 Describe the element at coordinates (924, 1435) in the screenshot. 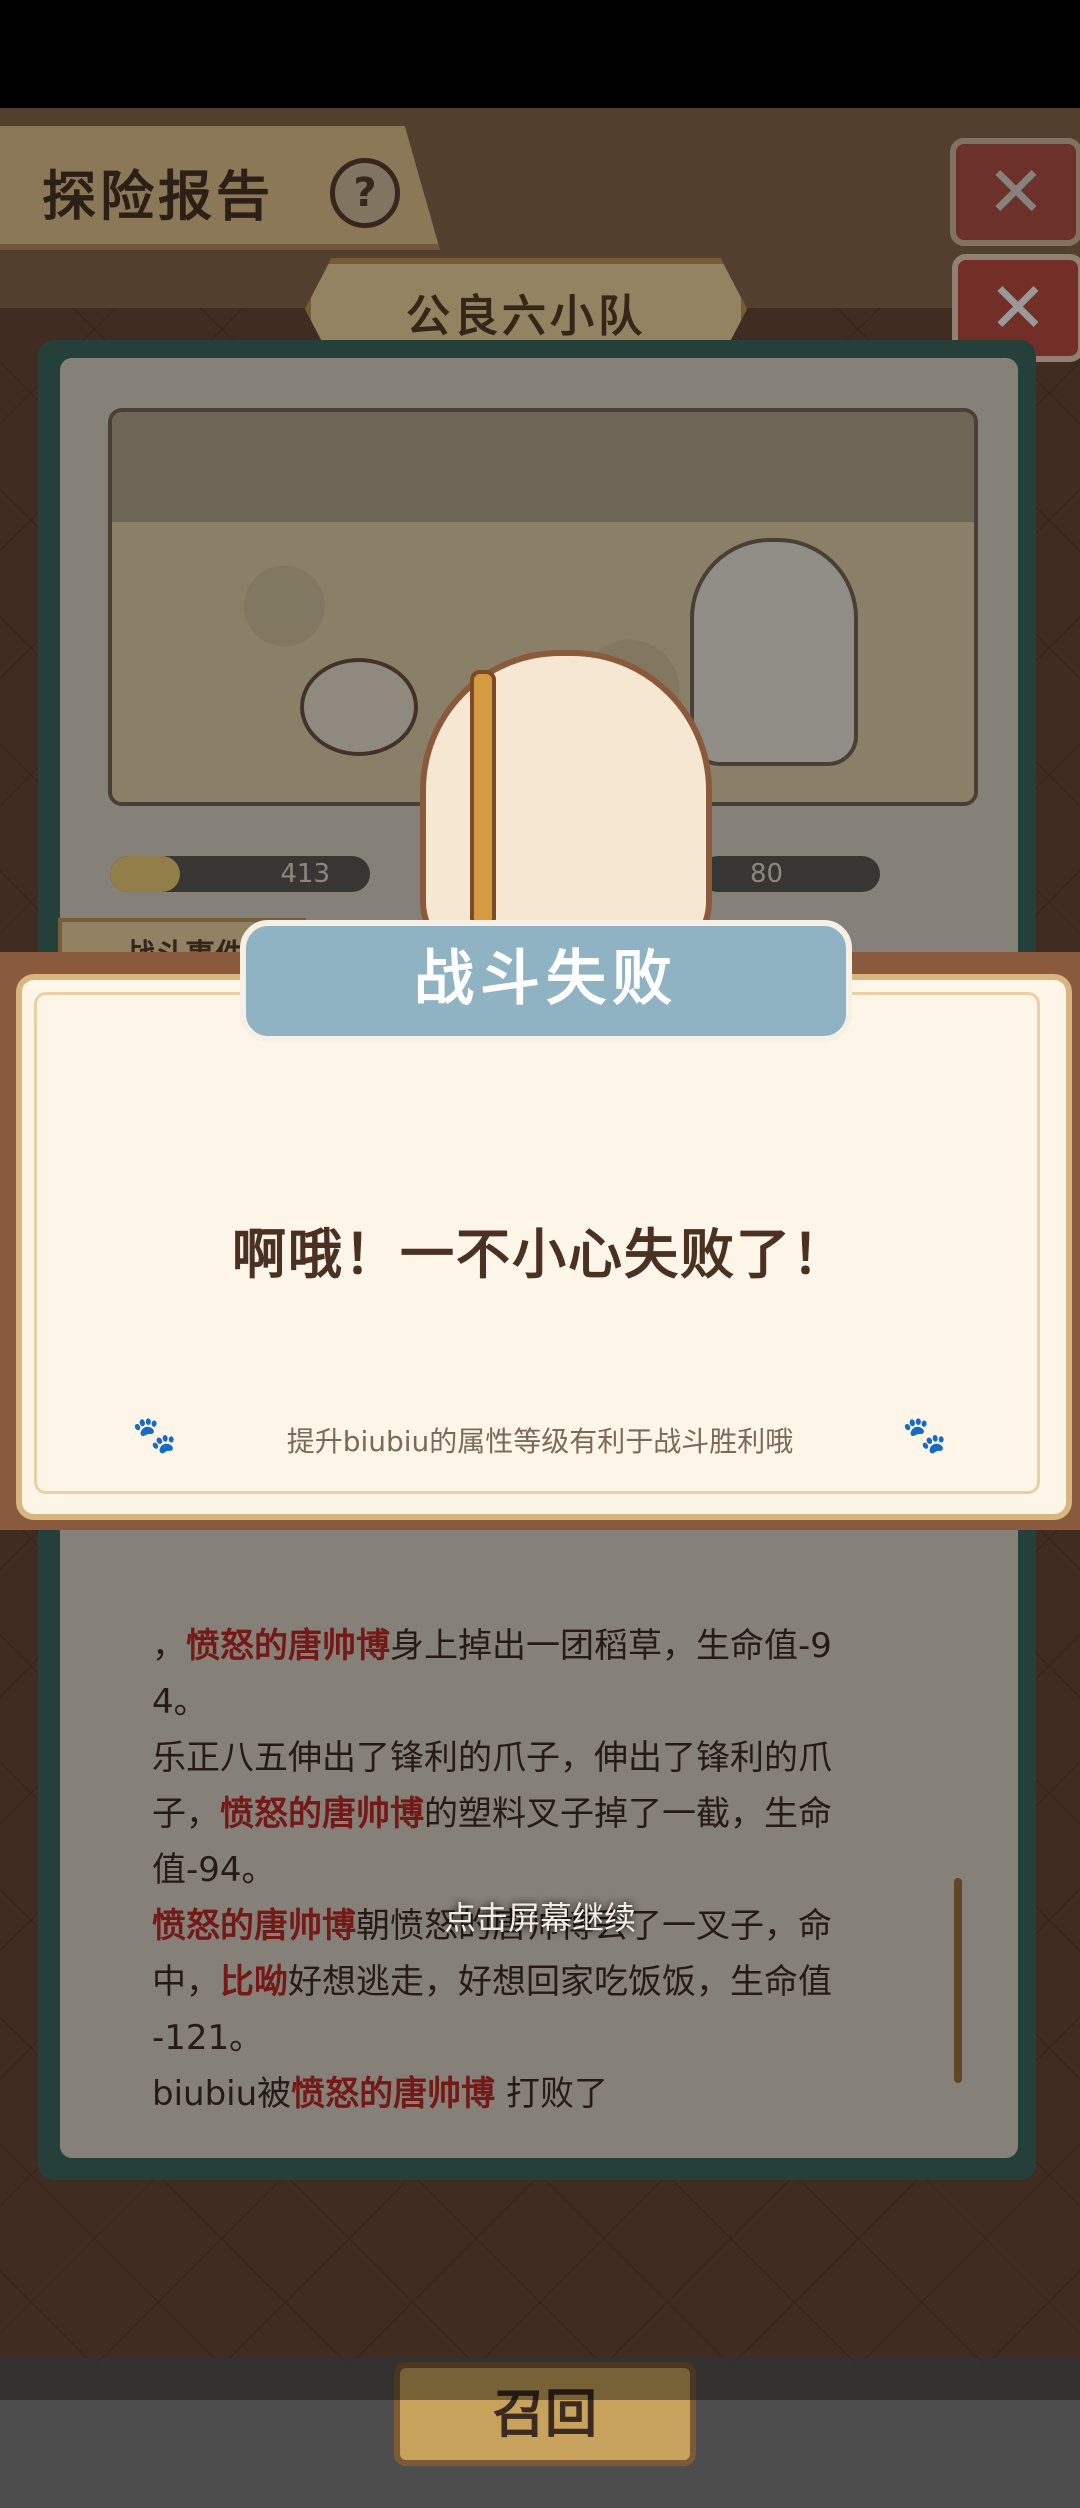

I see `paw-icon: 🐾` at that location.